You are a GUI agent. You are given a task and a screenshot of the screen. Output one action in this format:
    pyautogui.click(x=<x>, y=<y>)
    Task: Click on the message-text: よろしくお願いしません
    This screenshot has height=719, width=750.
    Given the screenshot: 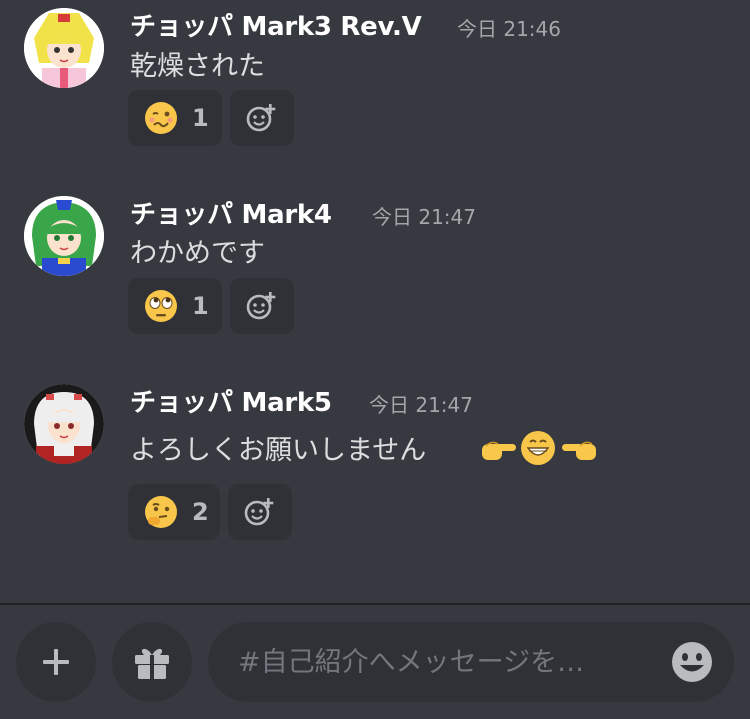 What is the action you would take?
    pyautogui.click(x=278, y=450)
    